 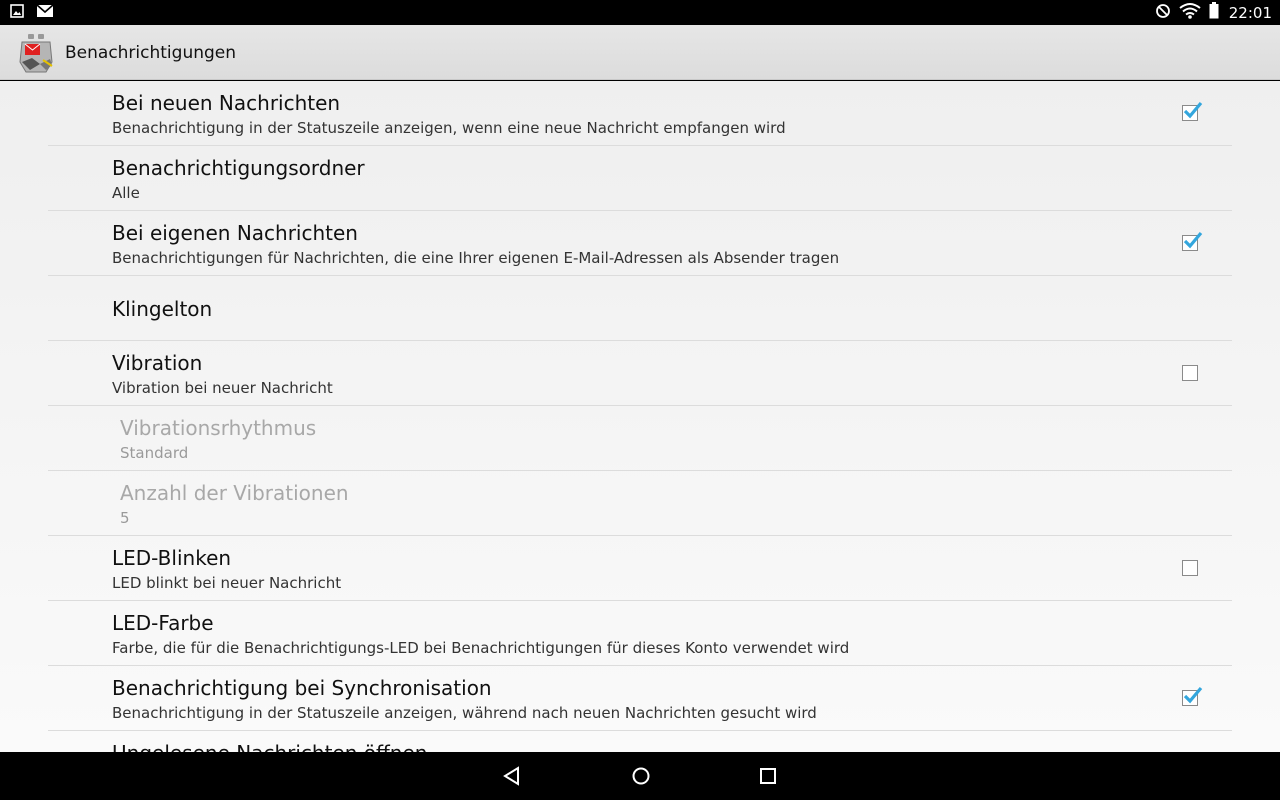 I want to click on pref-summary: Alle, so click(x=126, y=193).